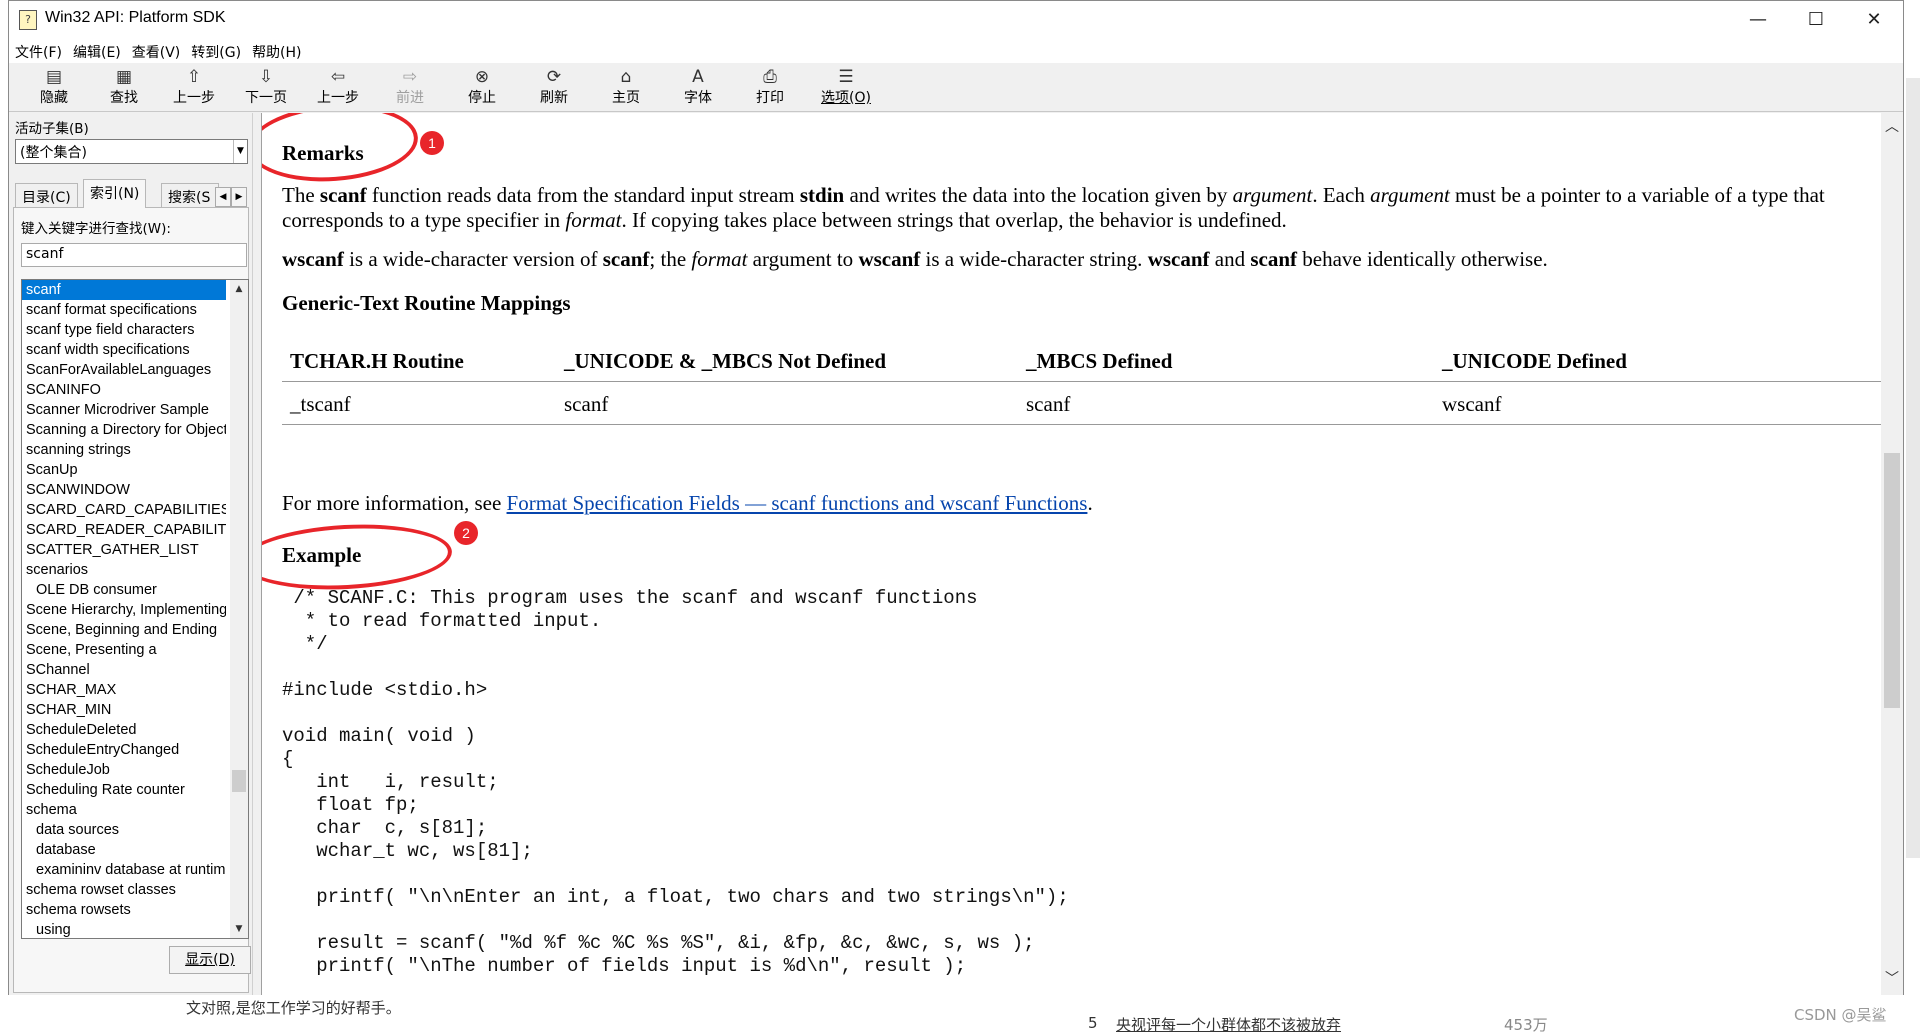  I want to click on list-item: Scanning a Directory for Objects, so click(124, 430).